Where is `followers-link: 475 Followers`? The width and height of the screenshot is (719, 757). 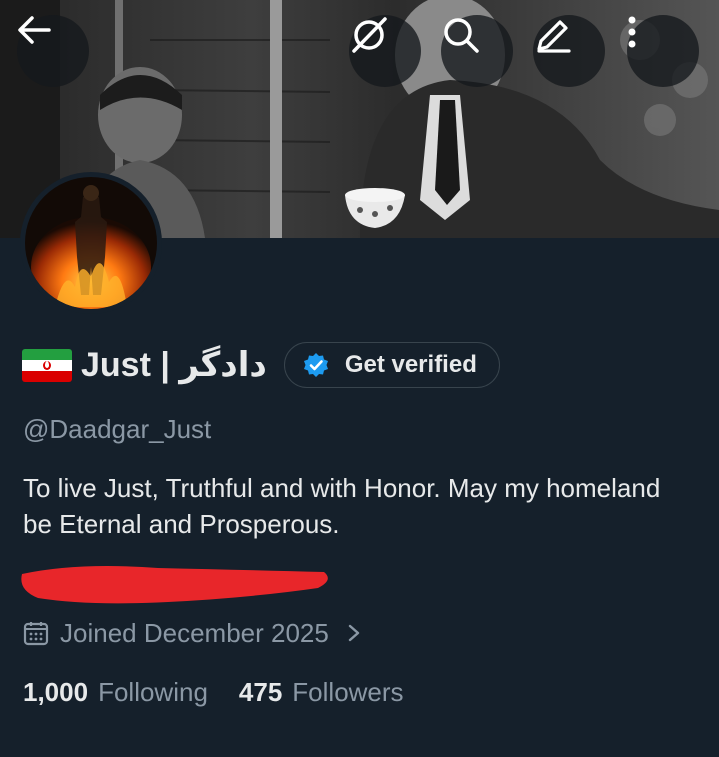
followers-link: 475 Followers is located at coordinates (321, 692).